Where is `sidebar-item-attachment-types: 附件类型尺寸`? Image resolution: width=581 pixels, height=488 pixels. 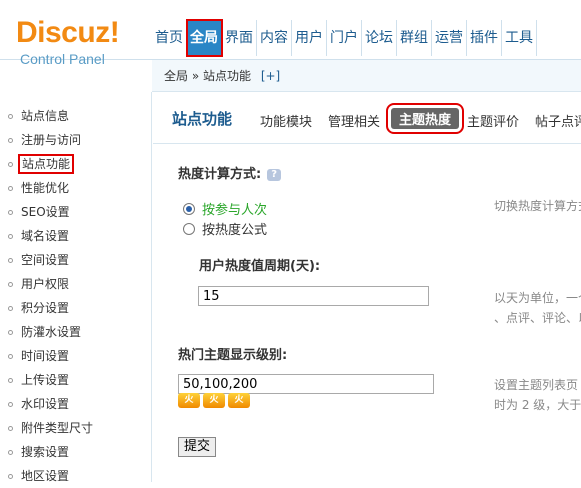 sidebar-item-attachment-types: 附件类型尺寸 is located at coordinates (75, 428).